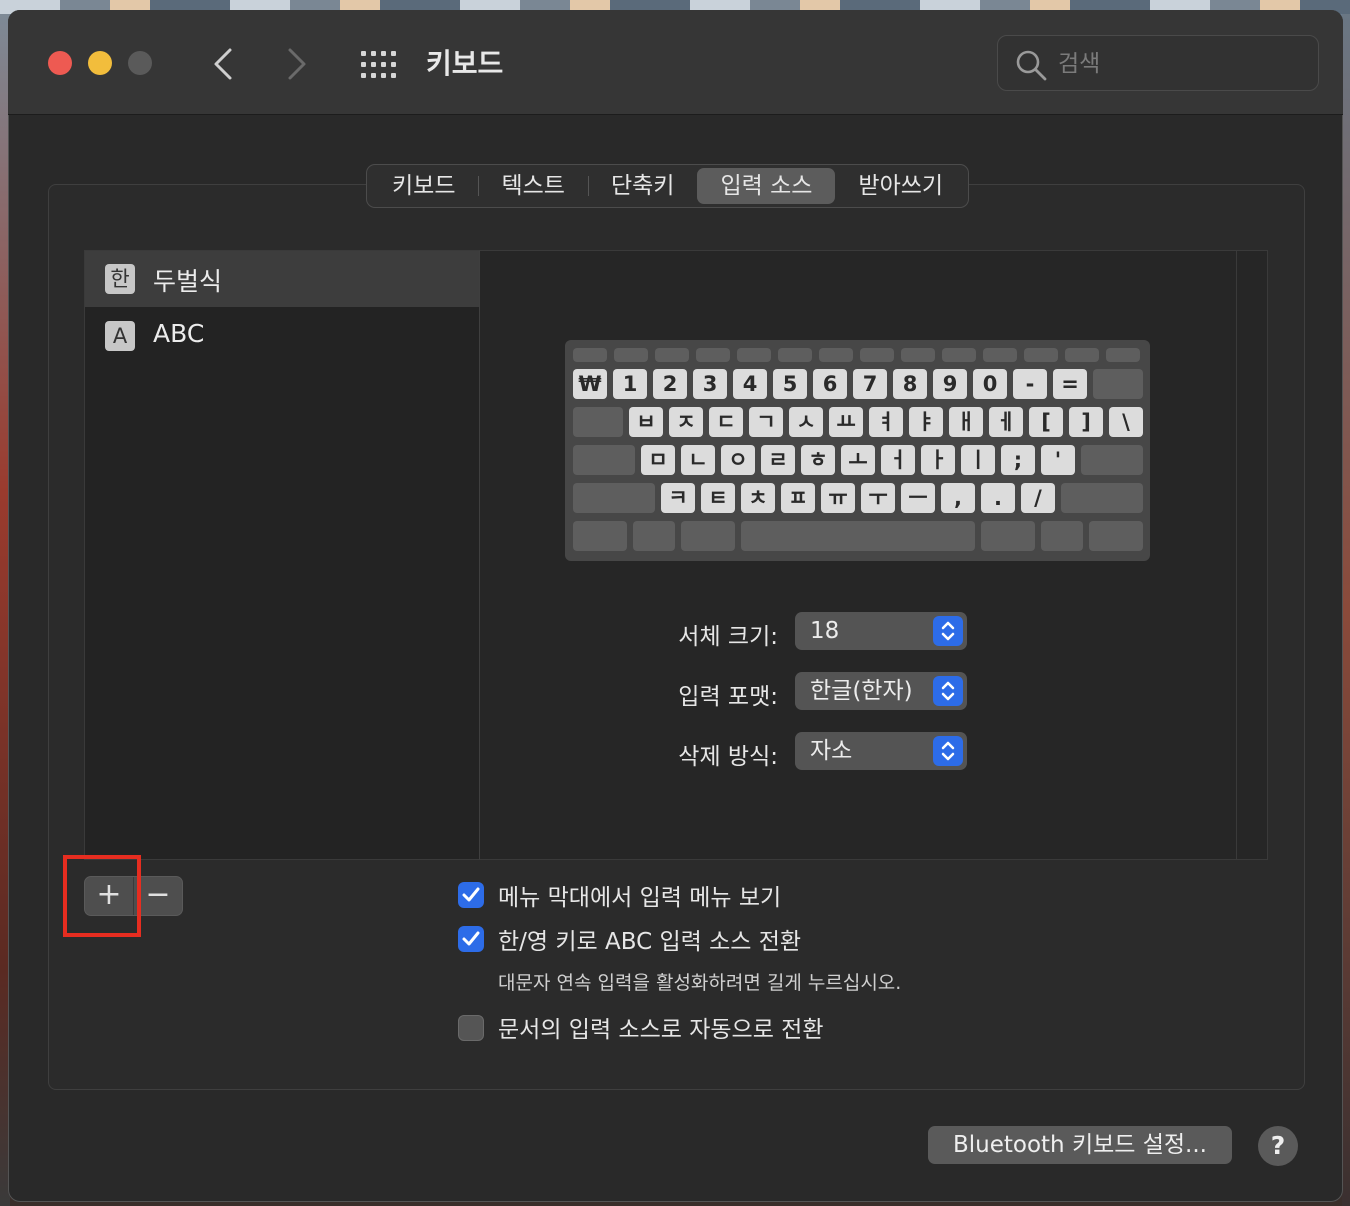 The image size is (1350, 1206). Describe the element at coordinates (1058, 460) in the screenshot. I see `keyboard-key: '` at that location.